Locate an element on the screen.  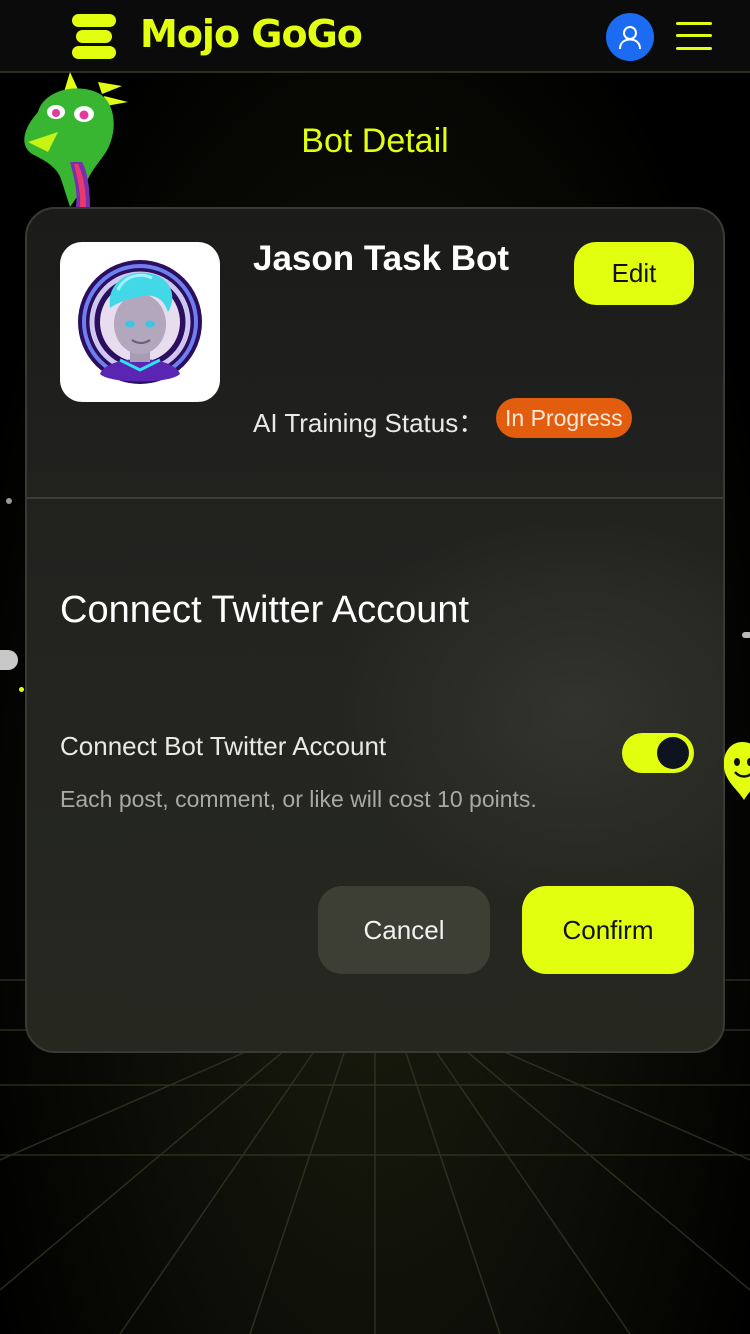
bot-avatar is located at coordinates (140, 322).